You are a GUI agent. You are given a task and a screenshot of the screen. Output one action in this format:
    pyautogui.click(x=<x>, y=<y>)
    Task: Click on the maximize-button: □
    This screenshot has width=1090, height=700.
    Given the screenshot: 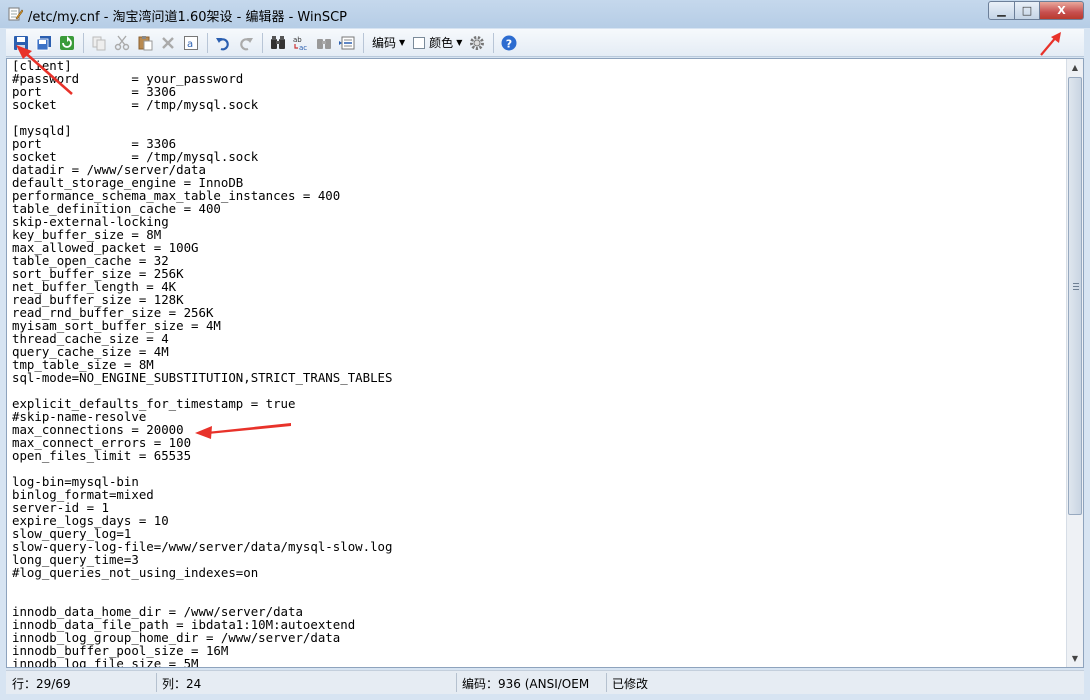 What is the action you would take?
    pyautogui.click(x=1027, y=10)
    